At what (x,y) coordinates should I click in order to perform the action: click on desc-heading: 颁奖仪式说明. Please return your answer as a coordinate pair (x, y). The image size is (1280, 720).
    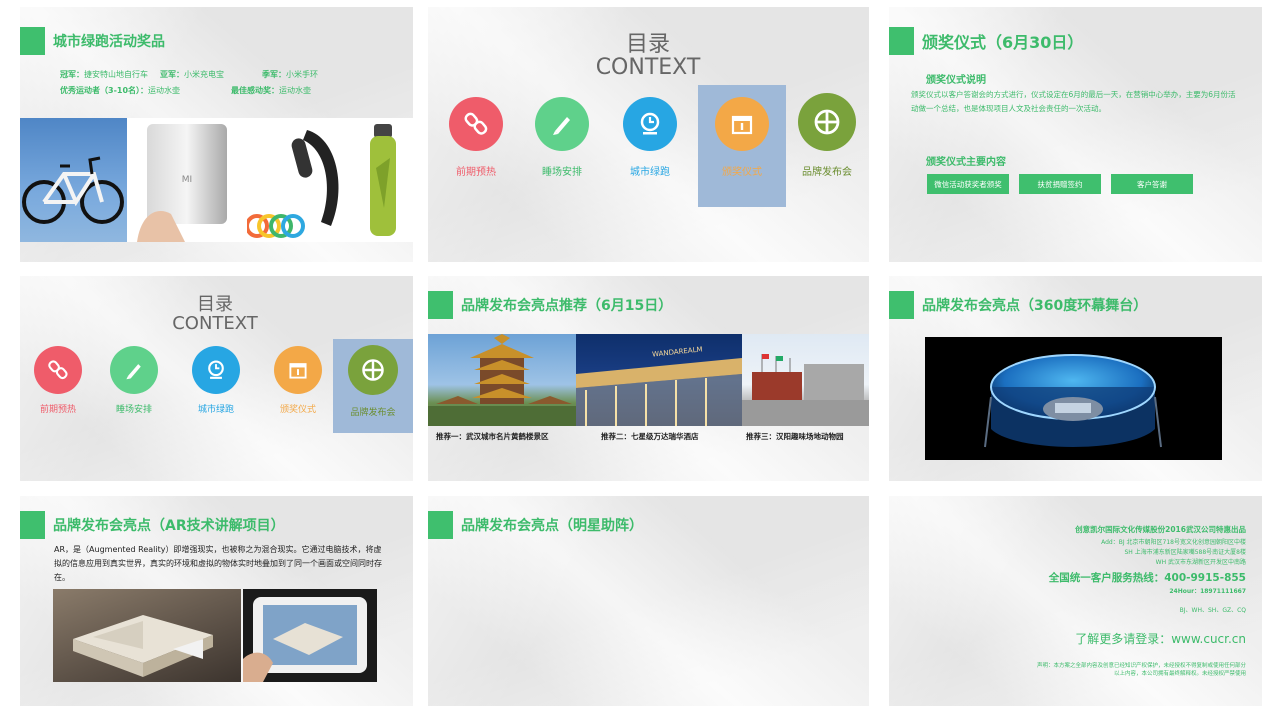
    Looking at the image, I should click on (956, 80).